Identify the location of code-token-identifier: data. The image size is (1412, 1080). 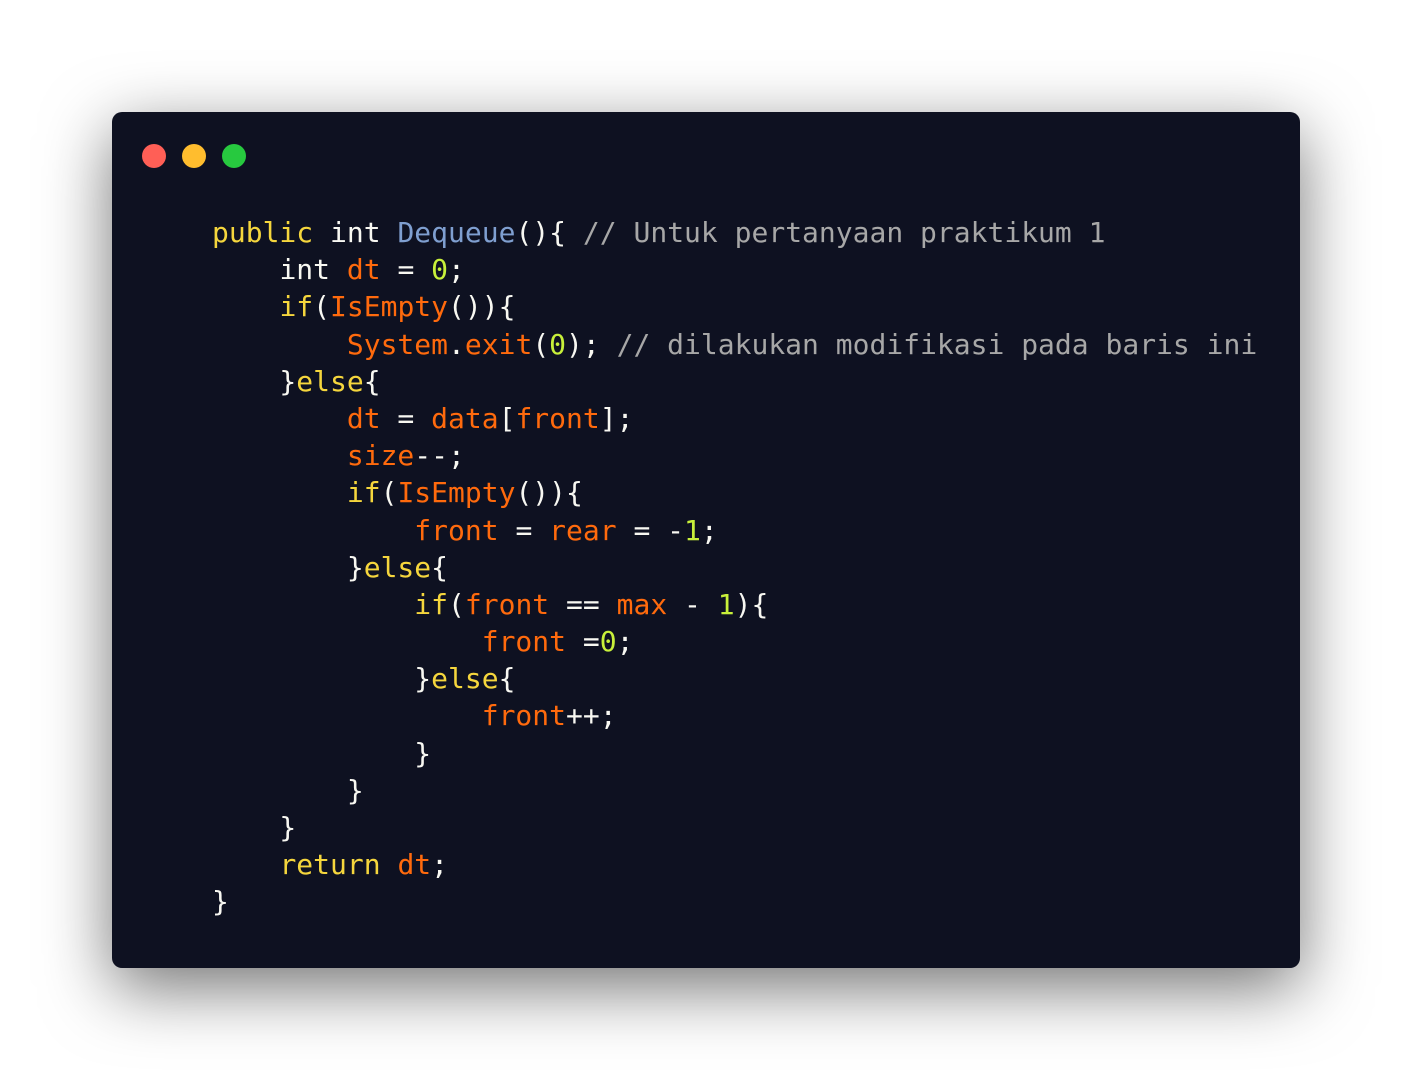
(465, 418).